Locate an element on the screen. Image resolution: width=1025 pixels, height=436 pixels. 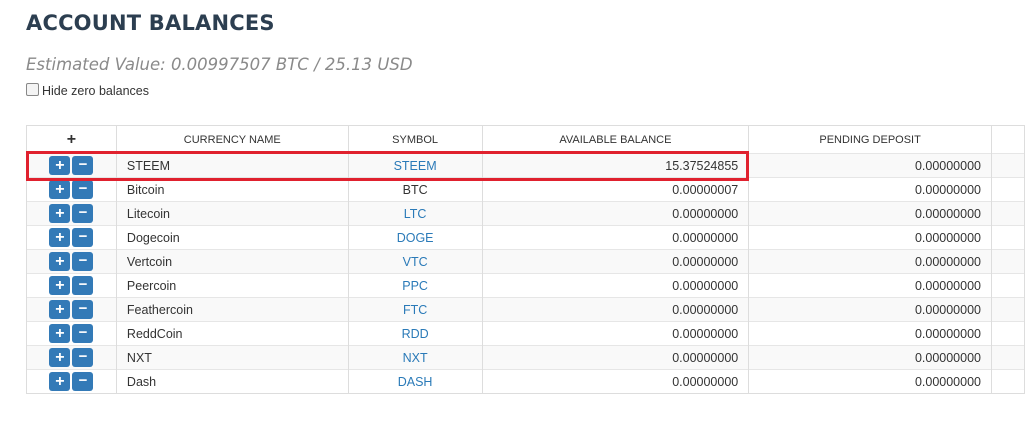
column-header-actions: + is located at coordinates (71, 139).